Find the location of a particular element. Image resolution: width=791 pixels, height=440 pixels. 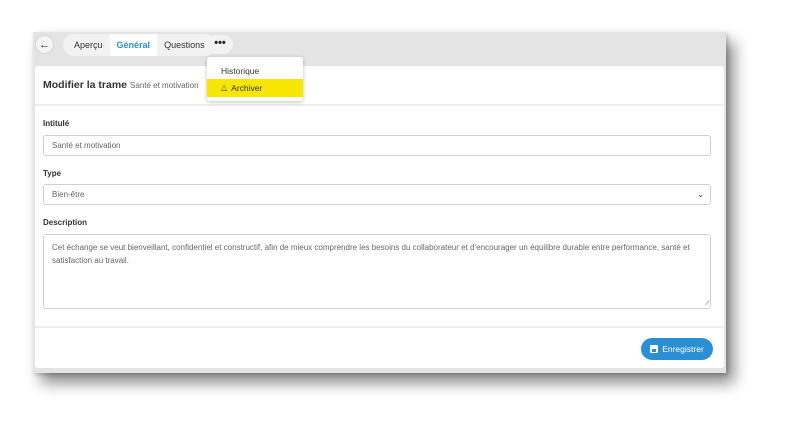

ellipsis-icon: ••• is located at coordinates (220, 43).